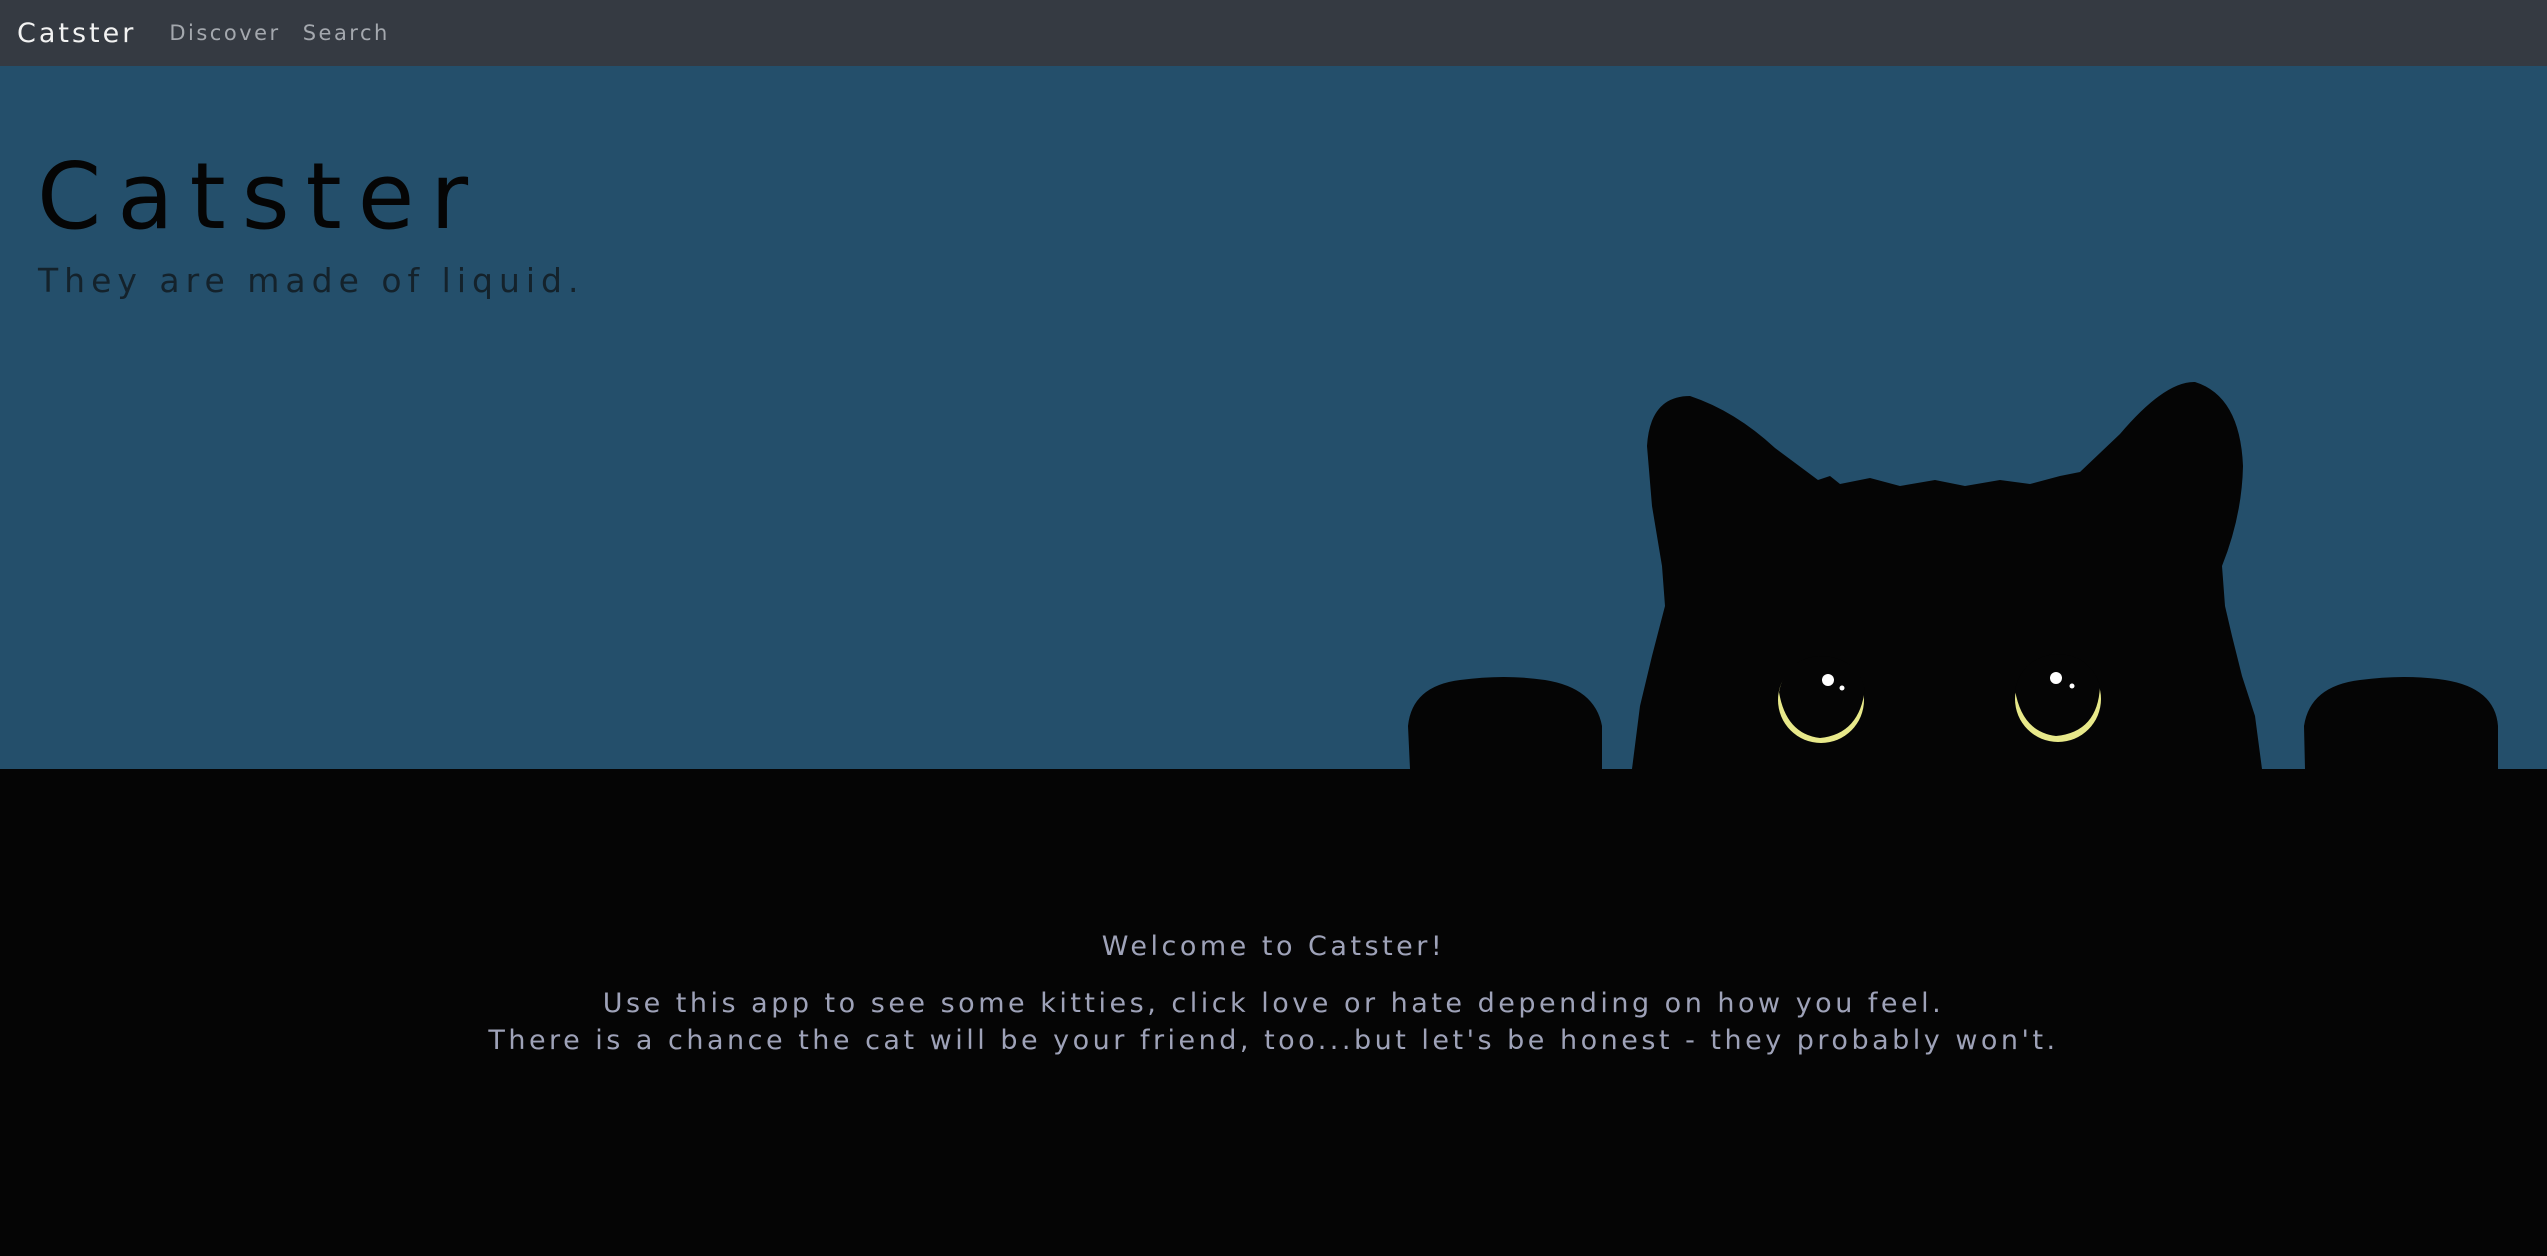 The width and height of the screenshot is (2547, 1256). I want to click on cat-left-paw, so click(1505, 723).